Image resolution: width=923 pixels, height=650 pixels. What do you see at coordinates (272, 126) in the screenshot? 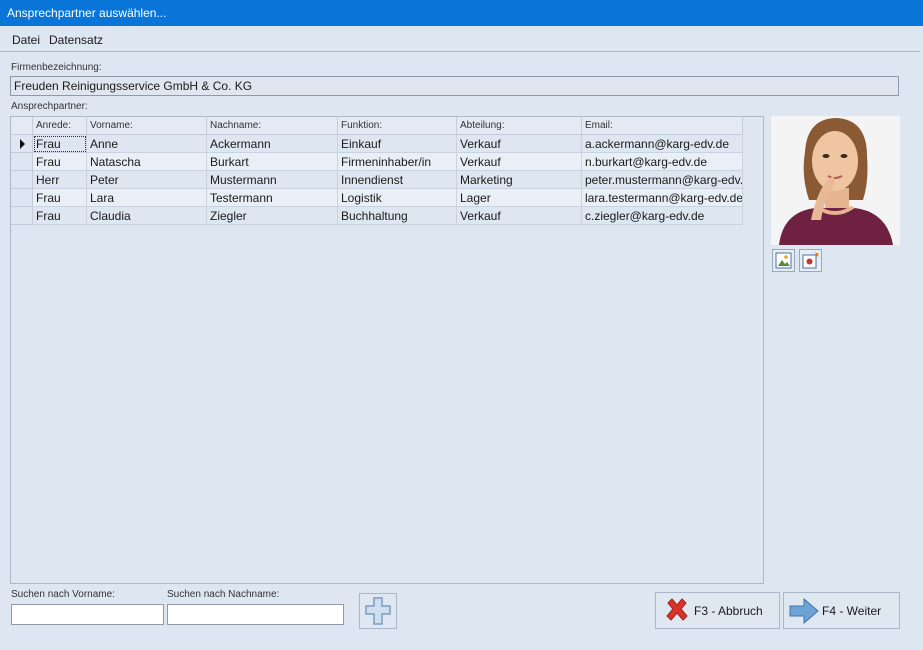
I see `col-header-nachname: Nachname:` at bounding box center [272, 126].